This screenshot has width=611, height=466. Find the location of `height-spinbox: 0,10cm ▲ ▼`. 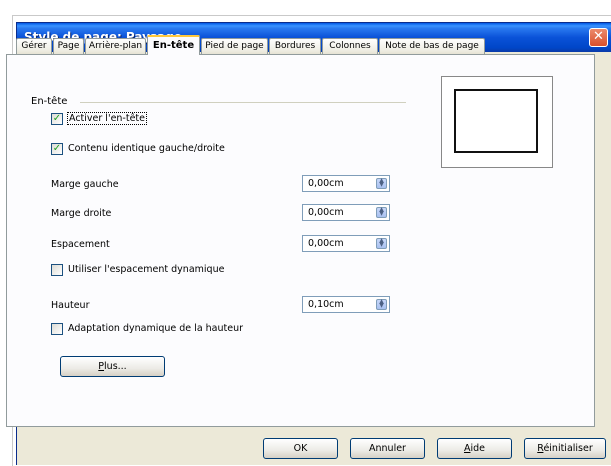

height-spinbox: 0,10cm ▲ ▼ is located at coordinates (346, 304).